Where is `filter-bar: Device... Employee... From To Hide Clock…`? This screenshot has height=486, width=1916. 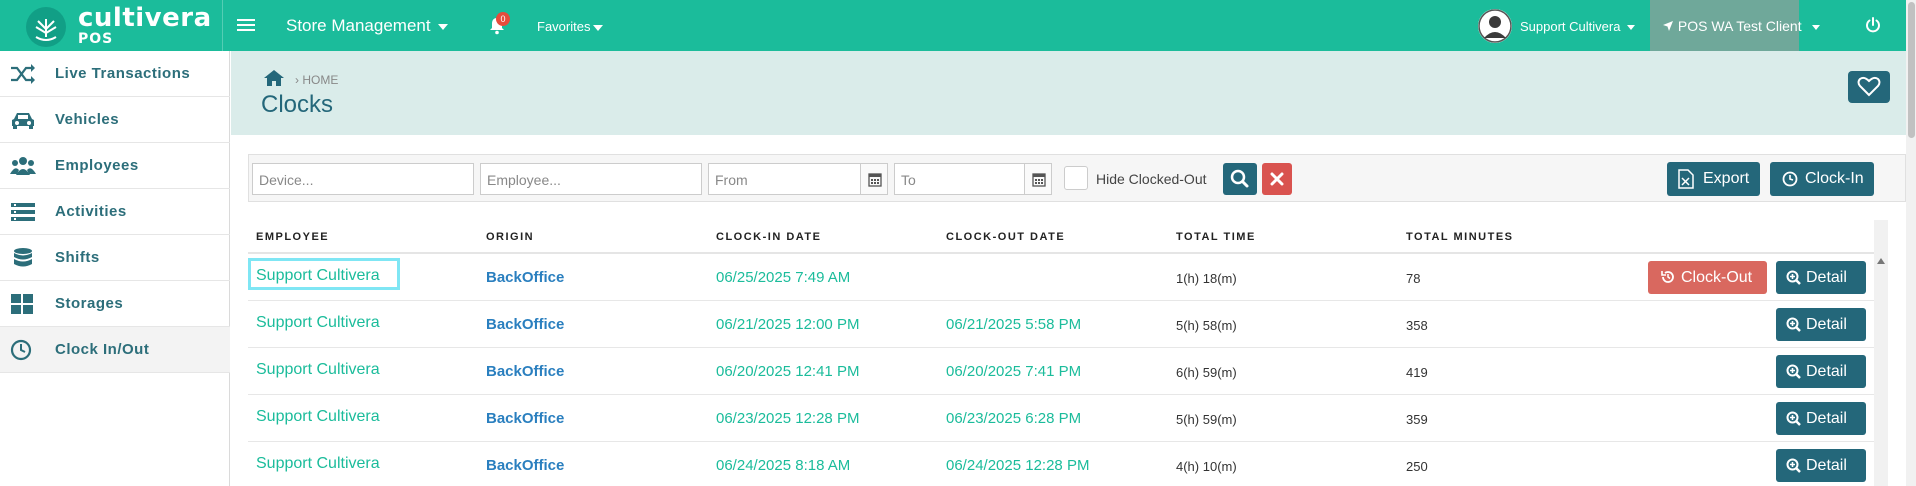
filter-bar: Device... Employee... From To Hide Clock… is located at coordinates (1077, 178).